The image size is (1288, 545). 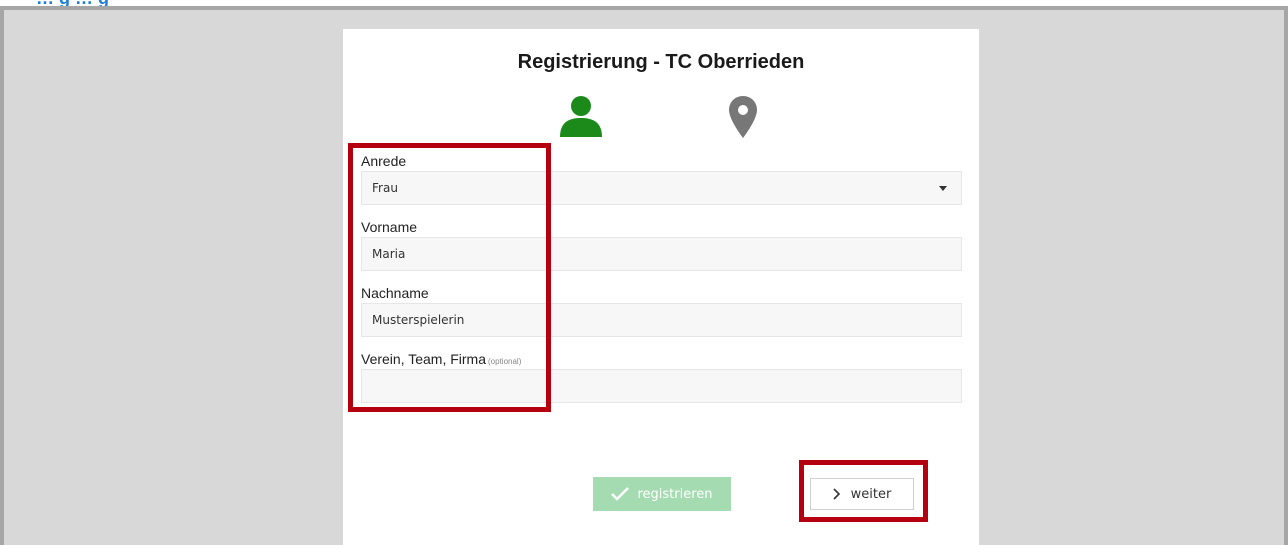 What do you see at coordinates (743, 119) in the screenshot?
I see `location-pin-icon` at bounding box center [743, 119].